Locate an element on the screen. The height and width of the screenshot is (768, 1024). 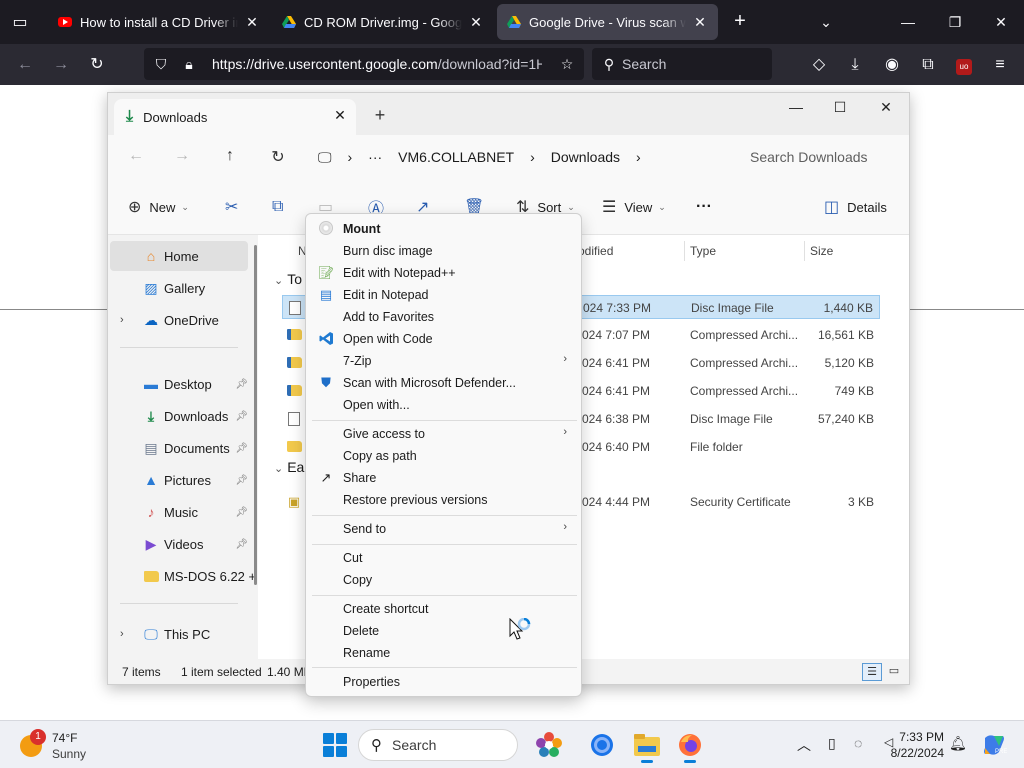
column-header-modified: odified is located at coordinates (595, 251).